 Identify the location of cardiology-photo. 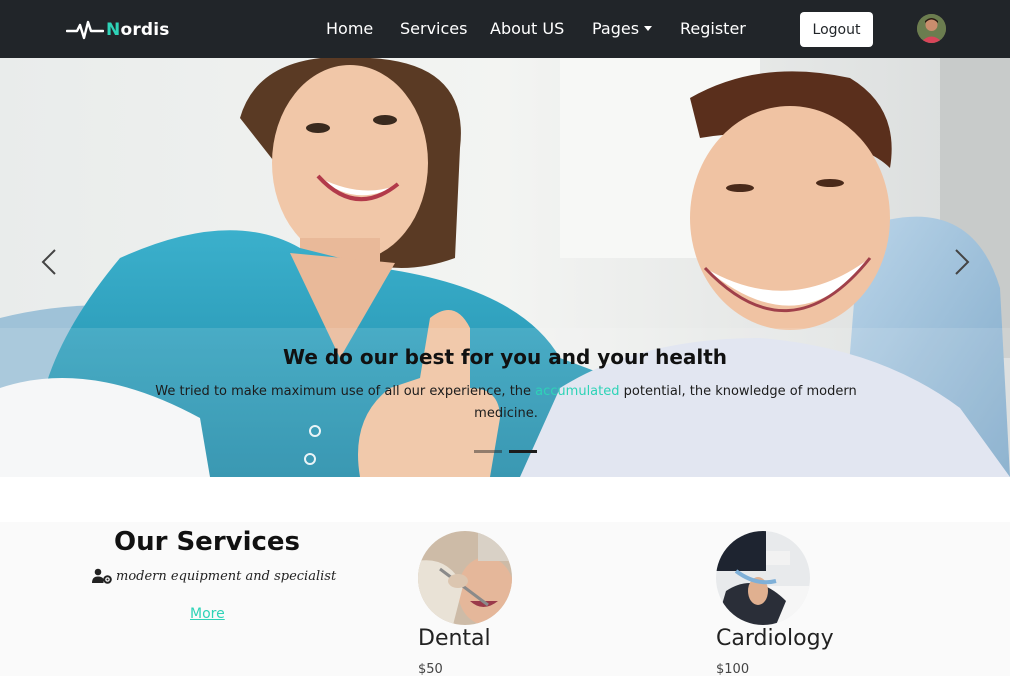
(763, 578).